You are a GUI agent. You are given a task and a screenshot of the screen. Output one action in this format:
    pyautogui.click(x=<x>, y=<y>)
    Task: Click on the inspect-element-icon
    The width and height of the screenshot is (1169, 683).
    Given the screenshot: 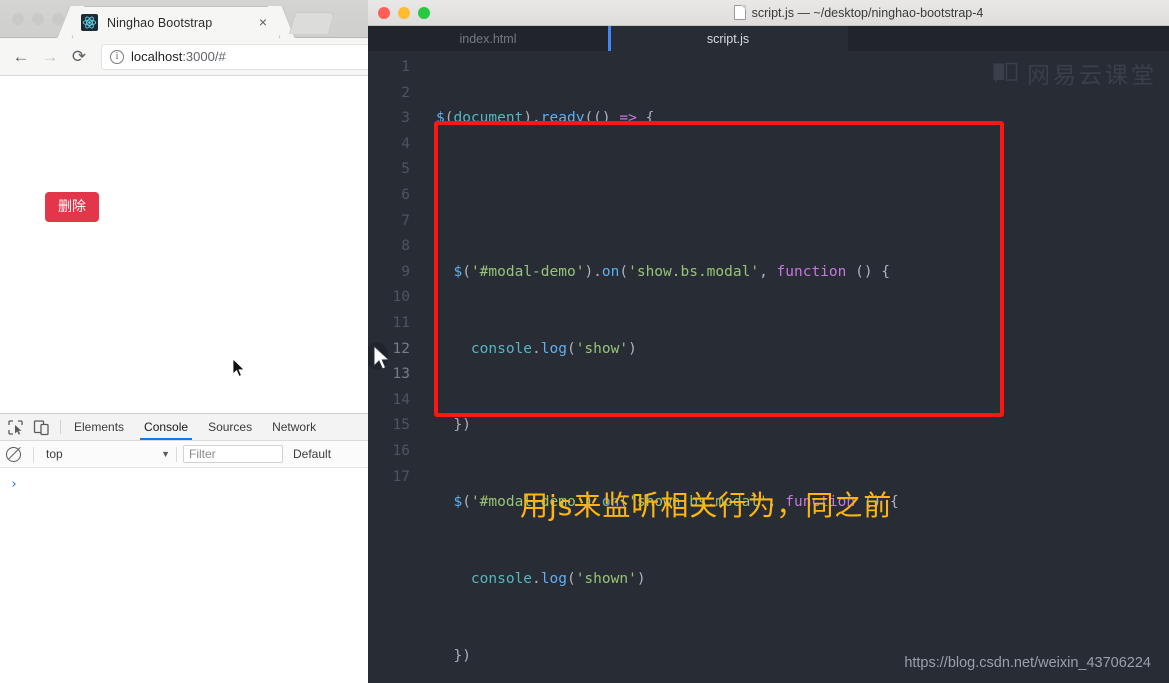 What is the action you would take?
    pyautogui.click(x=15, y=427)
    